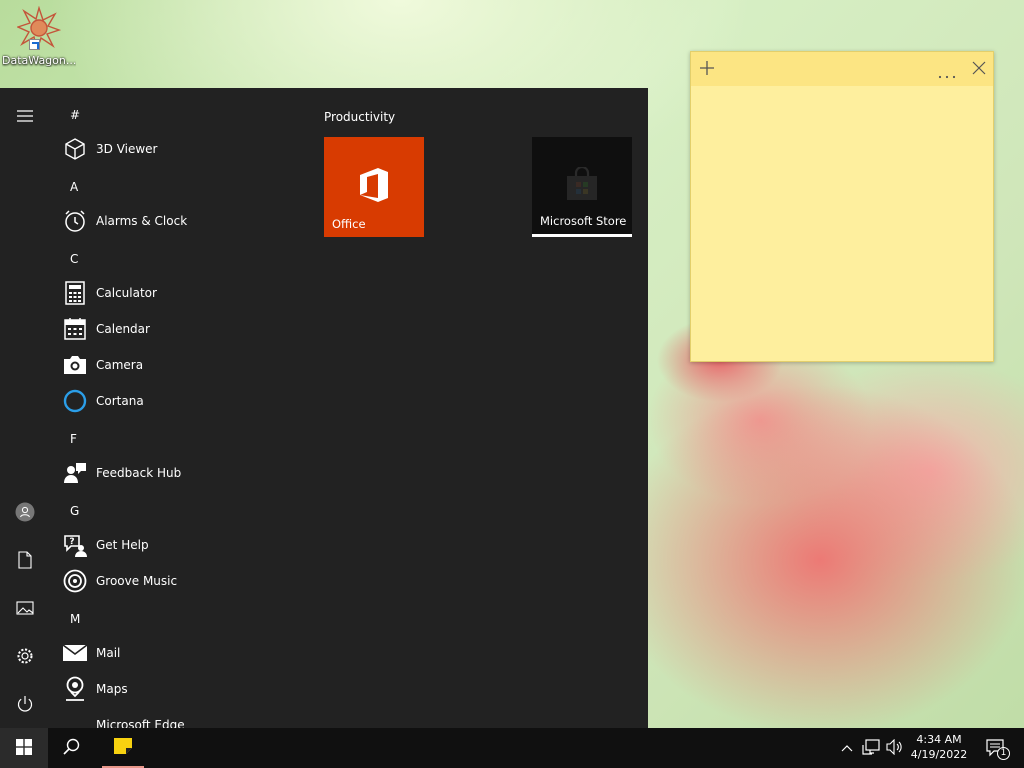 The width and height of the screenshot is (1024, 768). I want to click on user-avatar-icon, so click(25, 512).